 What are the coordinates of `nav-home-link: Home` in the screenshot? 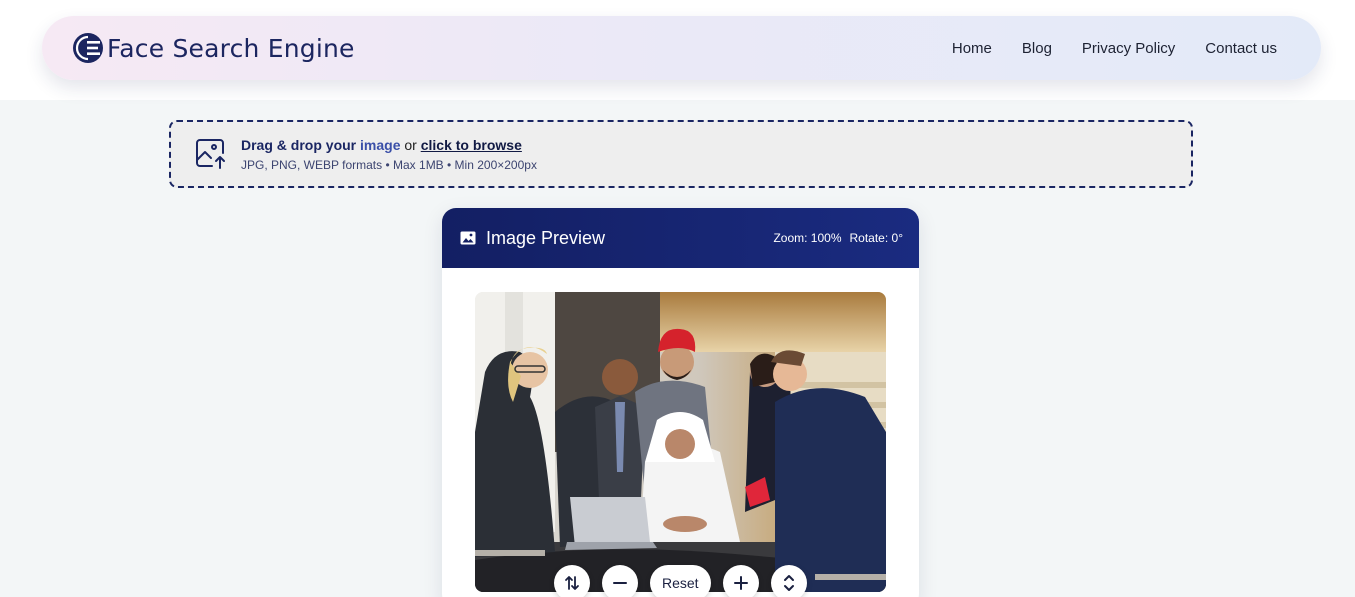 It's located at (972, 48).